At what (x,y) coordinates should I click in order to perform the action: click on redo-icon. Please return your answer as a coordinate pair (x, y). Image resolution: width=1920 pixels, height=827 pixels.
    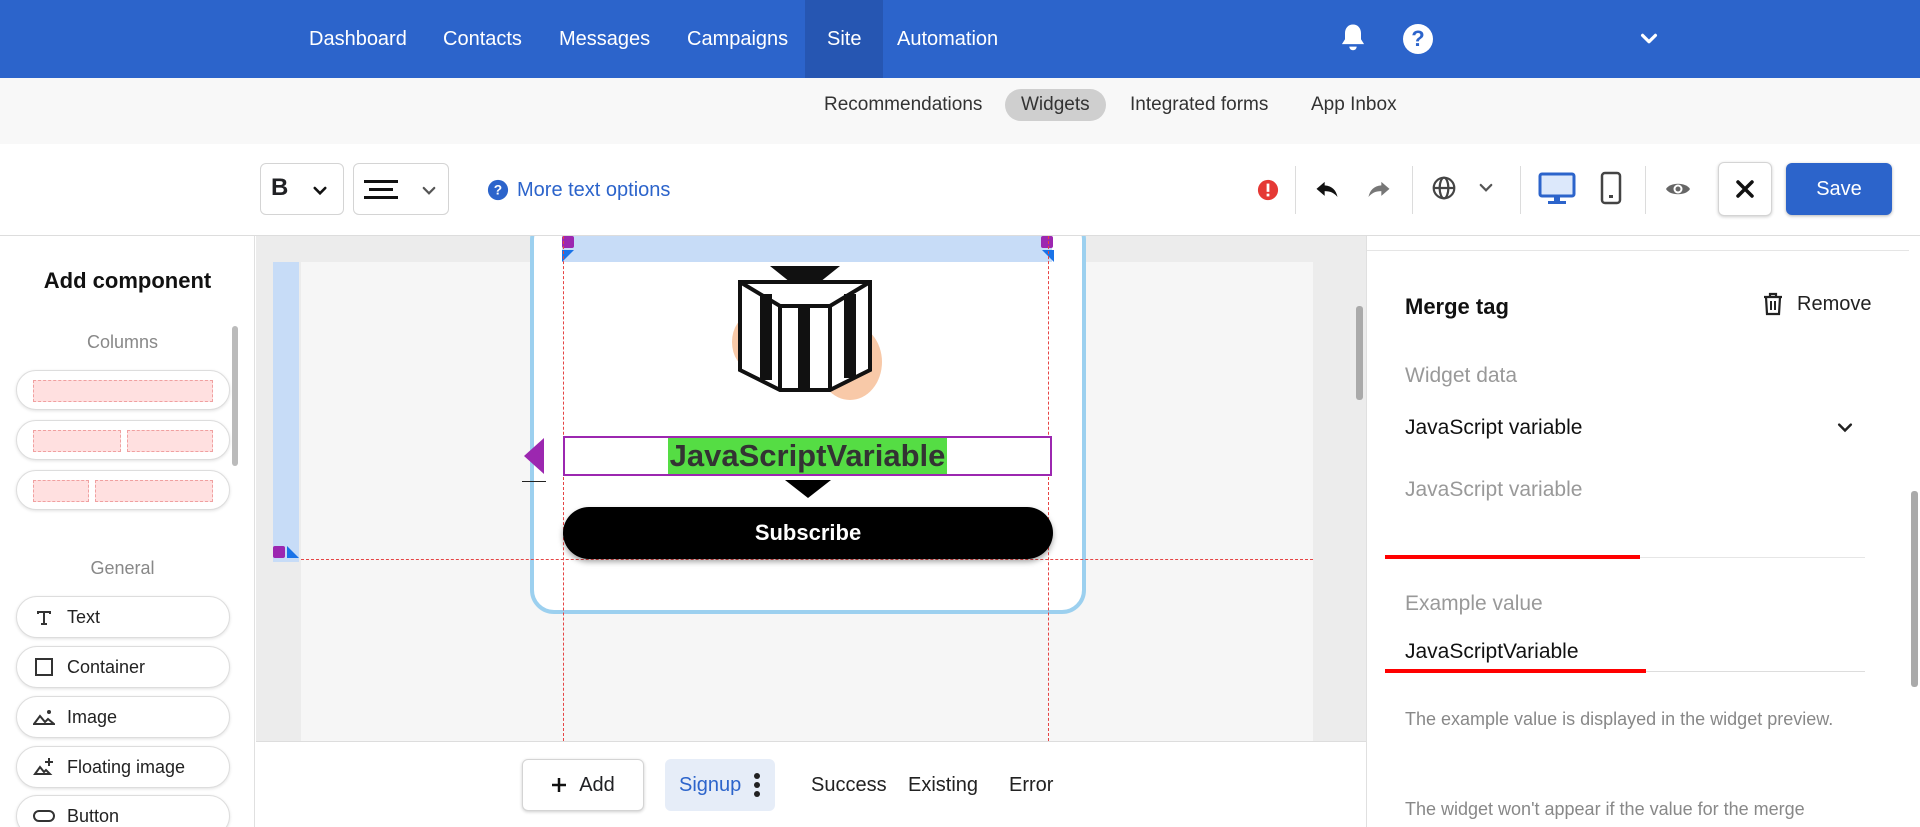
    Looking at the image, I should click on (1379, 190).